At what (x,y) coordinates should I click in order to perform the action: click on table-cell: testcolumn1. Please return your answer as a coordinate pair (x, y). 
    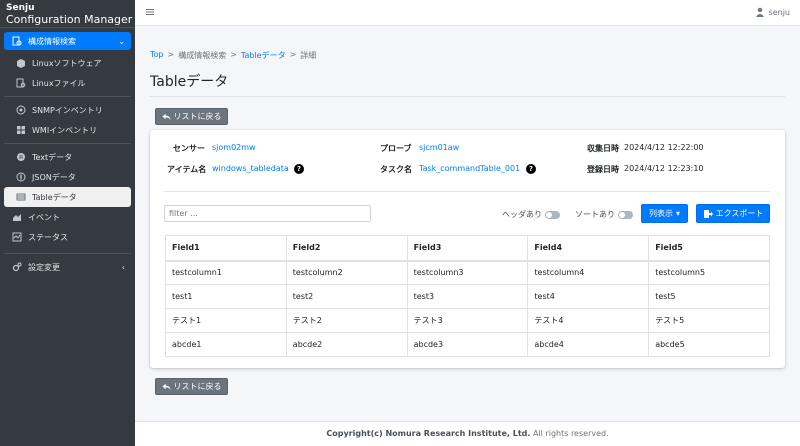
    Looking at the image, I should click on (226, 272).